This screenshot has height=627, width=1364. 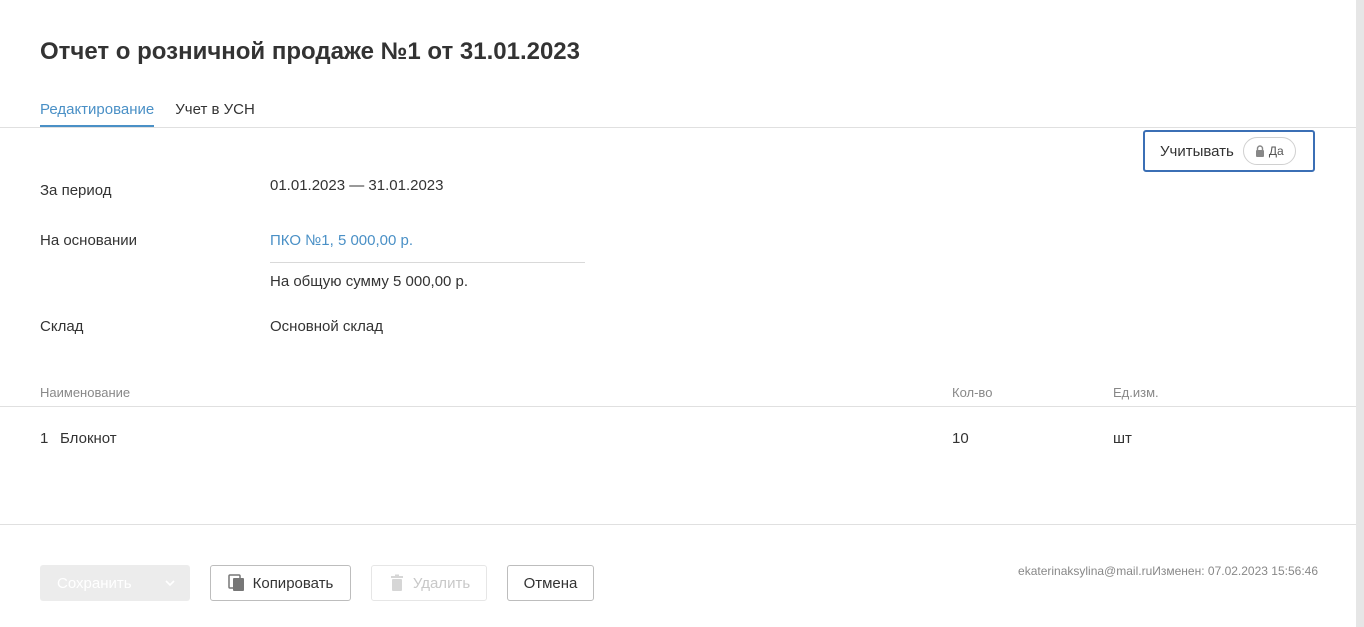 What do you see at coordinates (1276, 151) in the screenshot?
I see `tax-accounting-value: Да` at bounding box center [1276, 151].